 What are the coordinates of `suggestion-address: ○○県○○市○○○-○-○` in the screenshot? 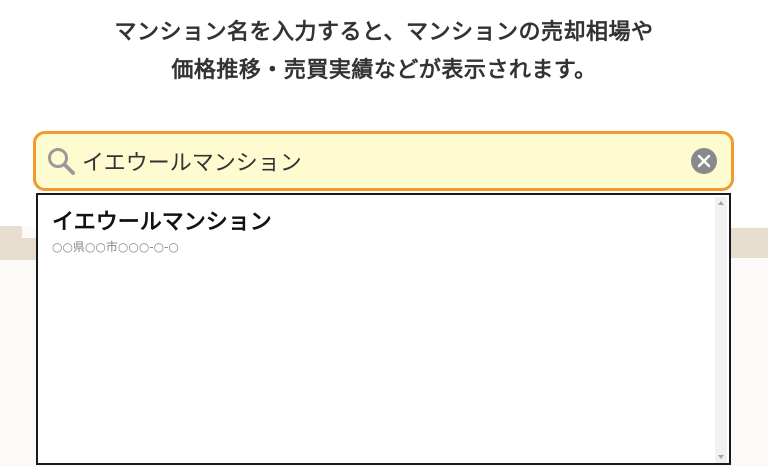 It's located at (115, 247).